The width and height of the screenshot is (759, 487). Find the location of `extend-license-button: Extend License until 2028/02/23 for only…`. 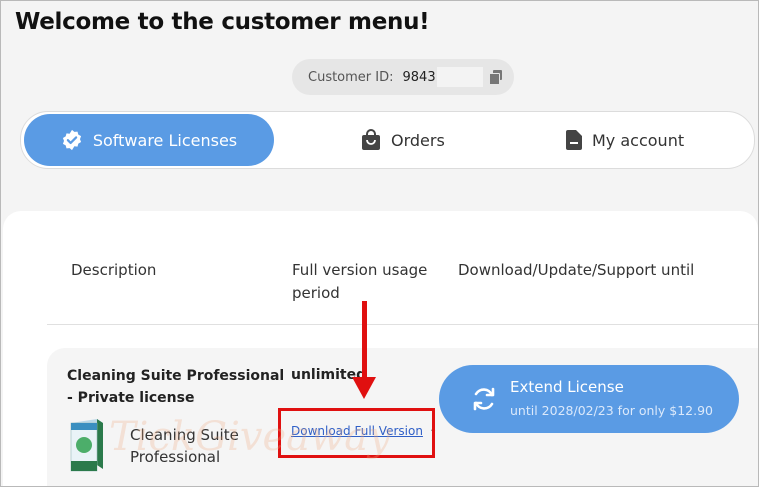

extend-license-button: Extend License until 2028/02/23 for only… is located at coordinates (589, 399).